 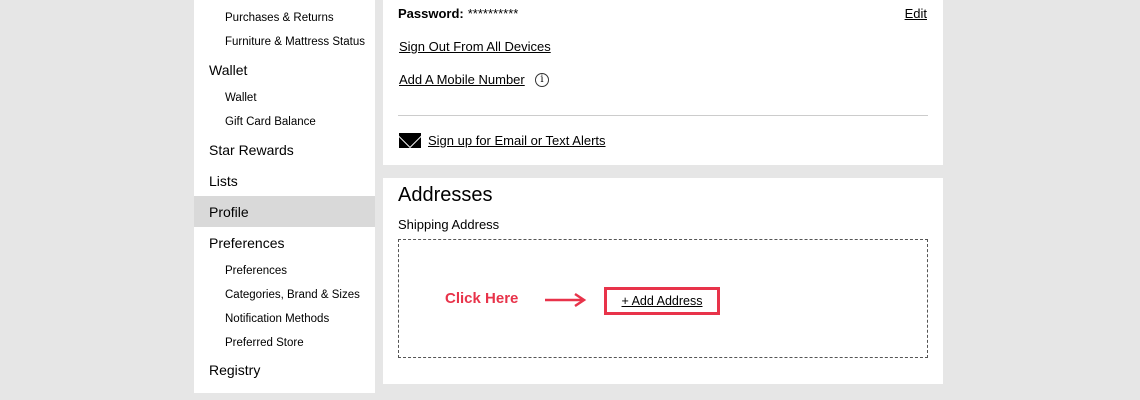 What do you see at coordinates (284, 180) in the screenshot?
I see `sidebar-item-lists: Lists` at bounding box center [284, 180].